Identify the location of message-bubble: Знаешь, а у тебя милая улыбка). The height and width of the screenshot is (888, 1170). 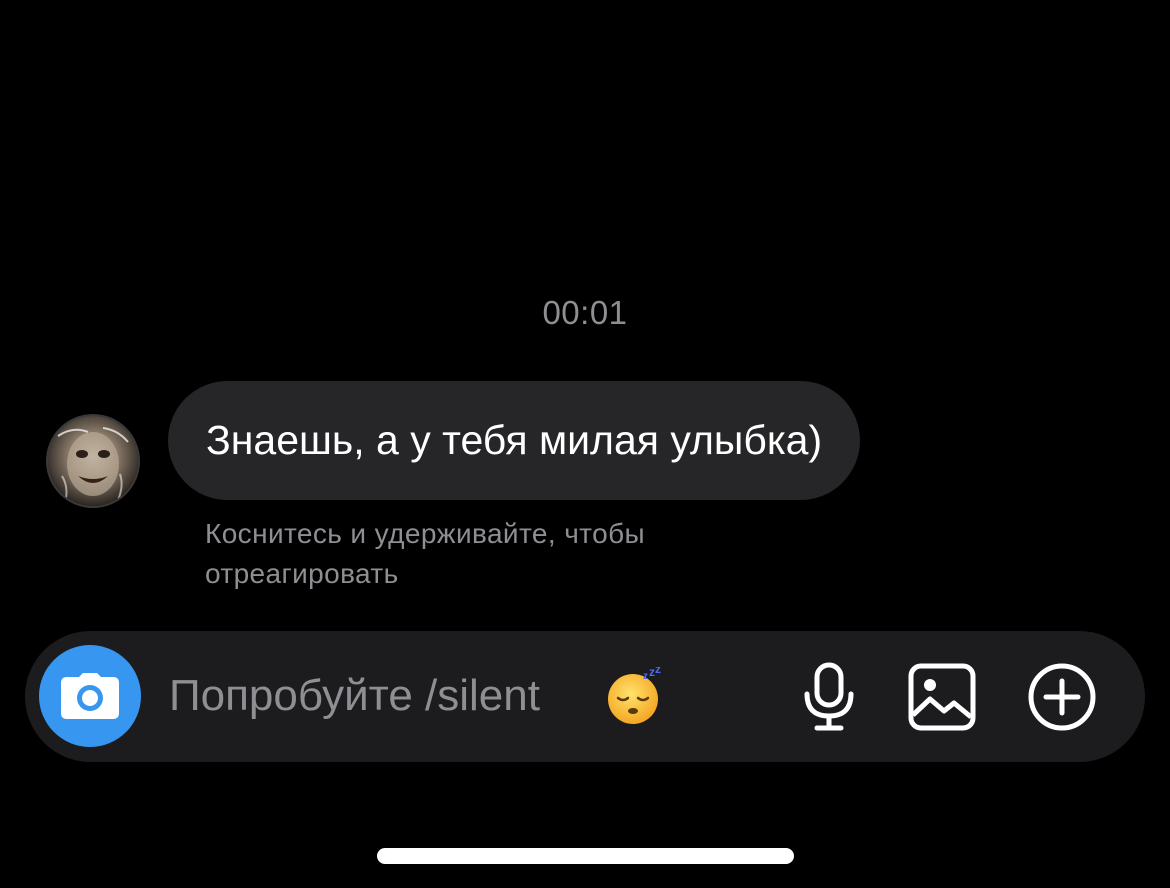
(514, 440).